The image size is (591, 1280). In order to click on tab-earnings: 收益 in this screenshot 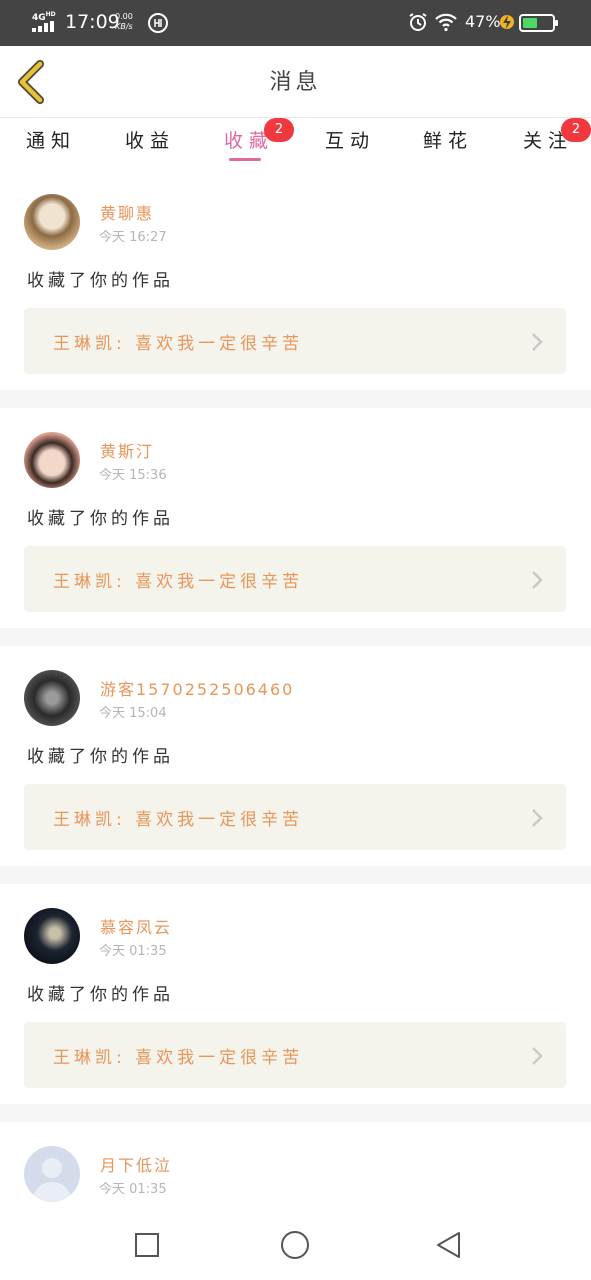, I will do `click(150, 139)`.